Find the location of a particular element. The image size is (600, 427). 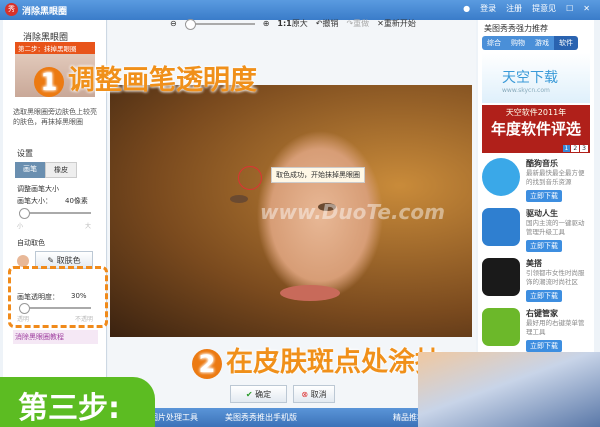

app-name: 酷狗音乐 is located at coordinates (542, 163).